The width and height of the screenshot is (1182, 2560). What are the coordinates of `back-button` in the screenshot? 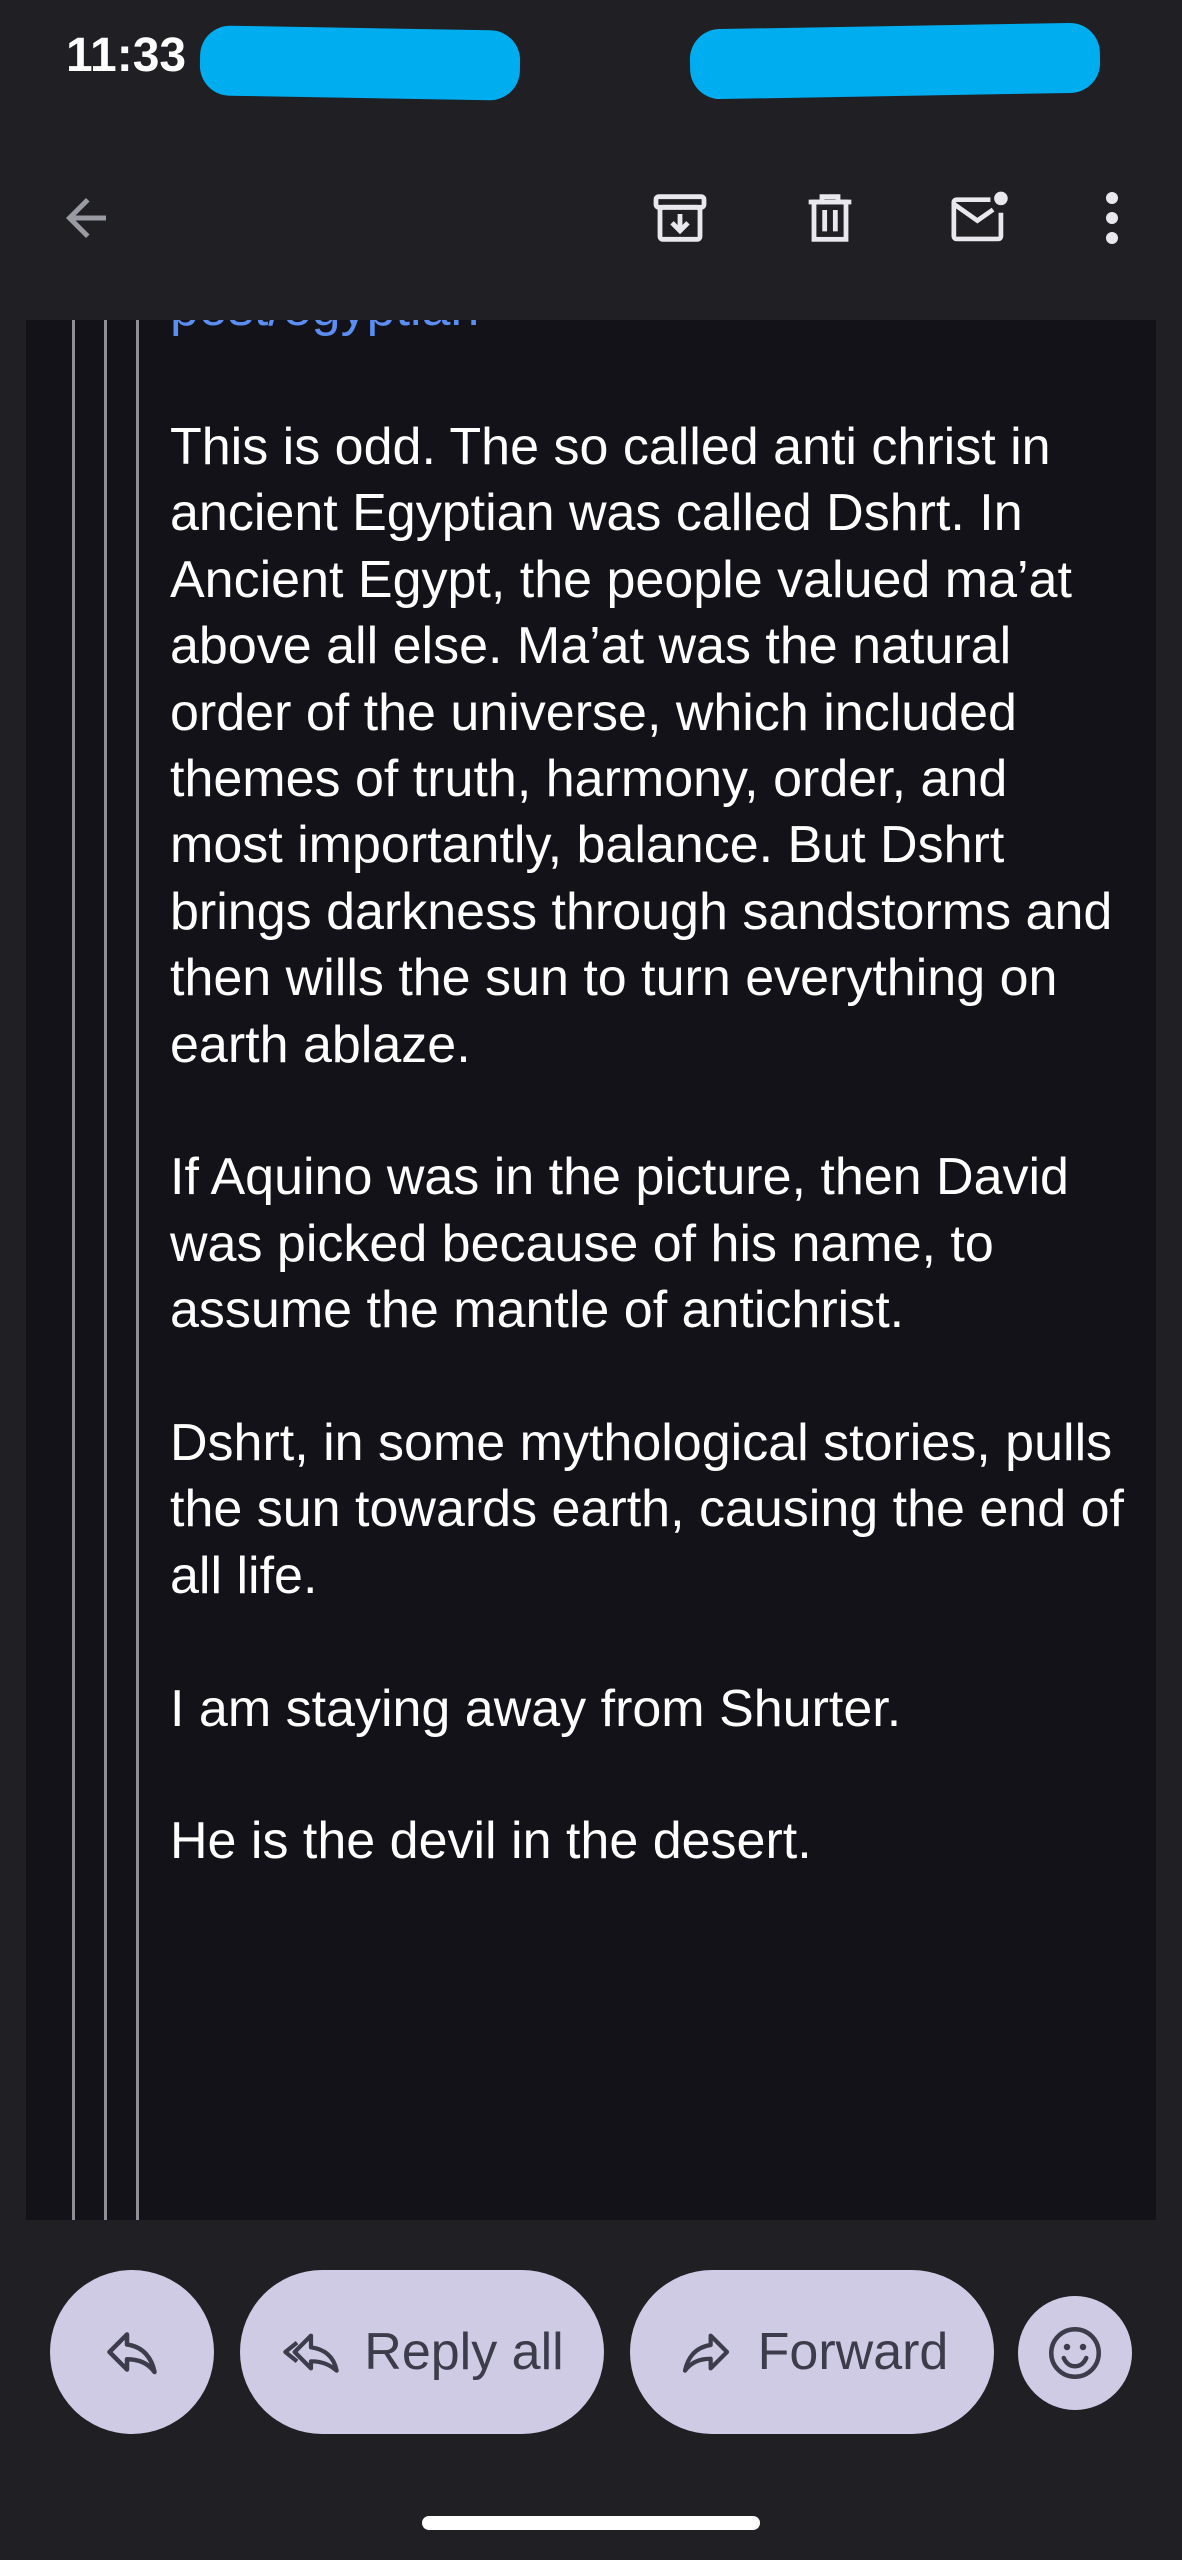 It's located at (86, 218).